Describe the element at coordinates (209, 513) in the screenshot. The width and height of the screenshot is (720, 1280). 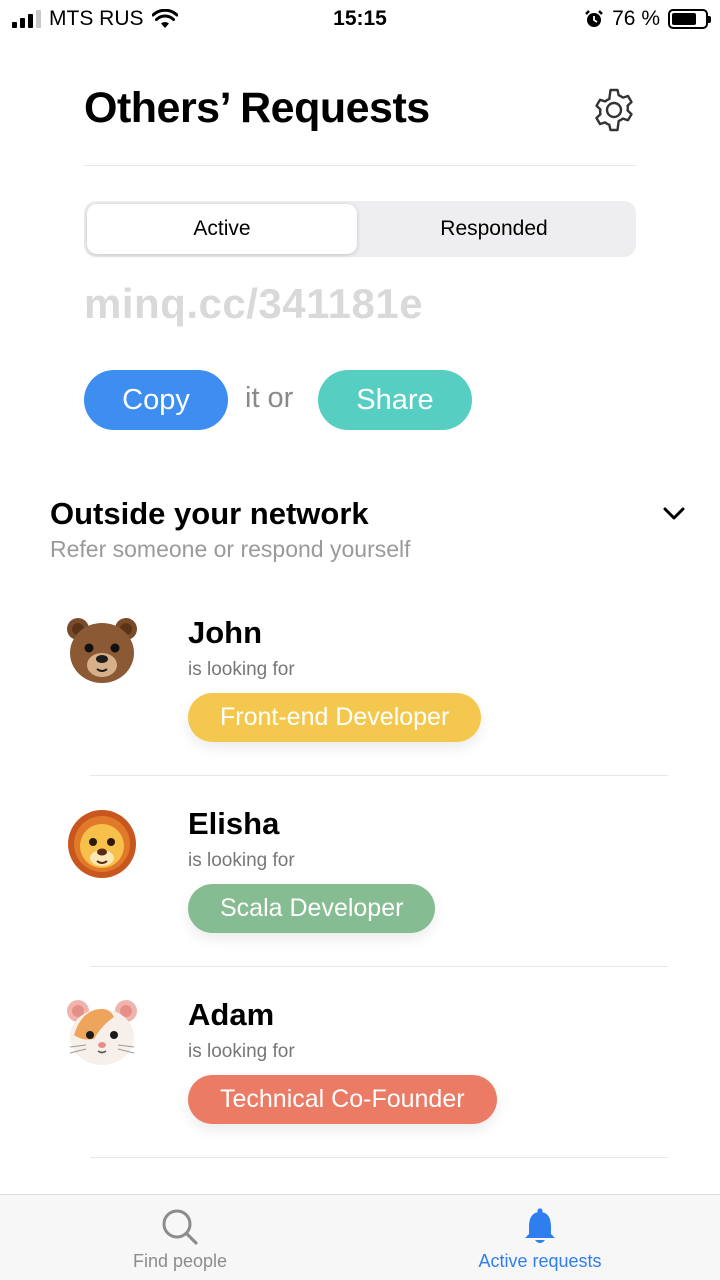
I see `section-title: Outside your network` at that location.